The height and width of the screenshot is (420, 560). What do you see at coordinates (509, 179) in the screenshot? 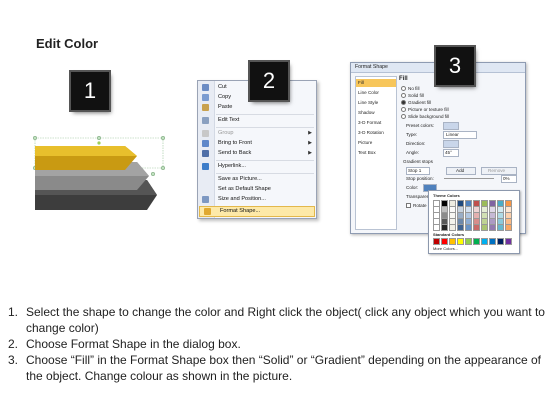
I see `stop-position-field: 0%` at bounding box center [509, 179].